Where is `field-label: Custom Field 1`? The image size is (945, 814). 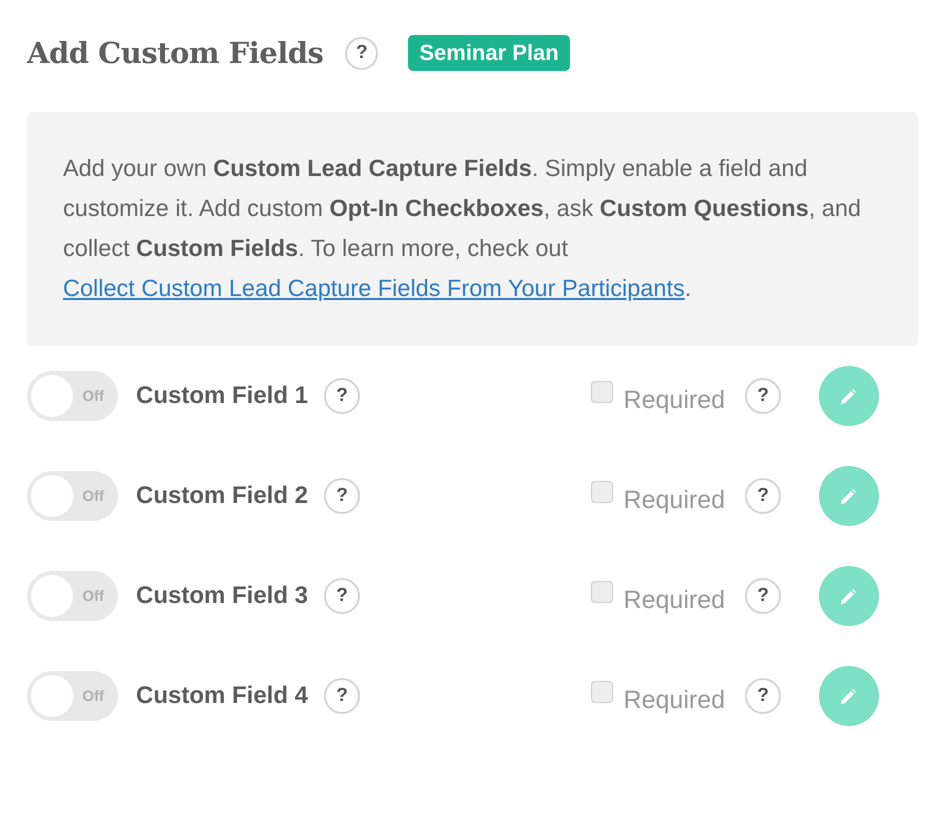 field-label: Custom Field 1 is located at coordinates (223, 396).